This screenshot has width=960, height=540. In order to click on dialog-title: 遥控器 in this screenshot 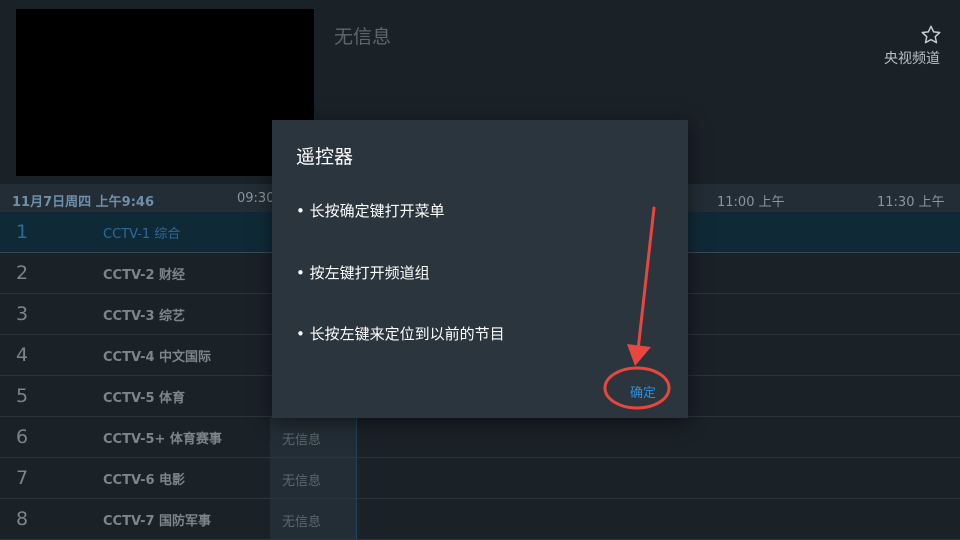, I will do `click(325, 157)`.